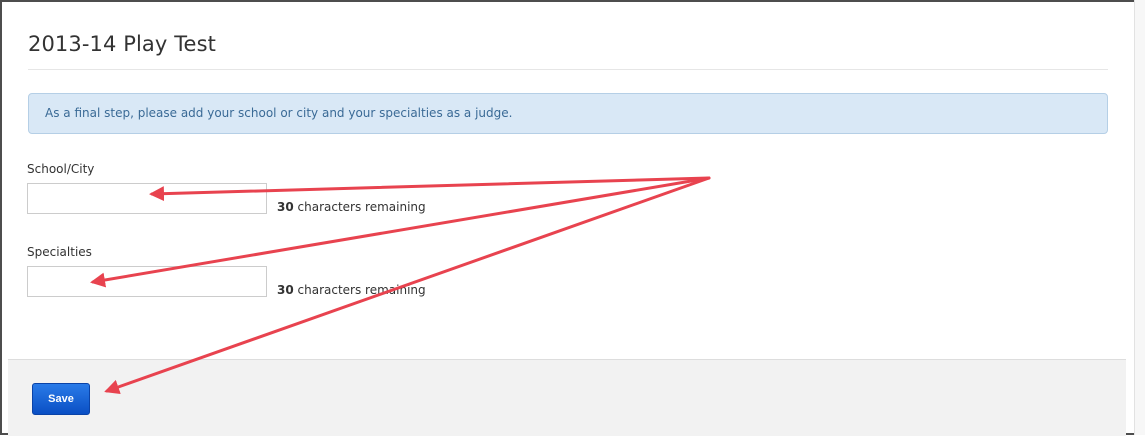 Image resolution: width=1145 pixels, height=436 pixels. Describe the element at coordinates (61, 169) in the screenshot. I see `school-city-label: School/City` at that location.